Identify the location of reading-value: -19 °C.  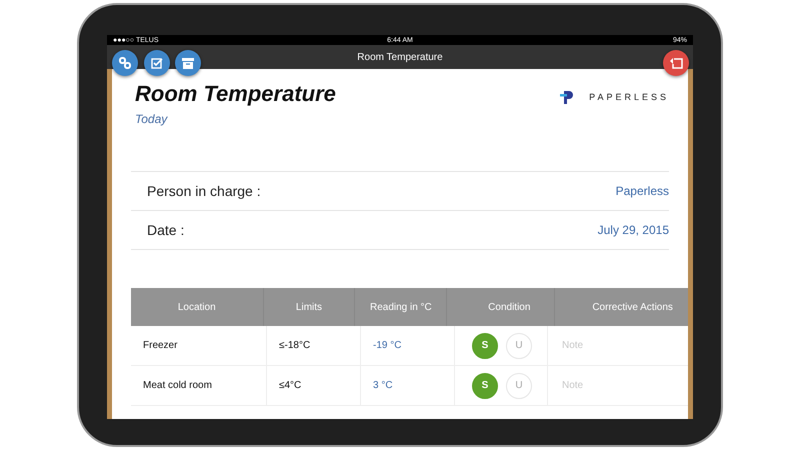
(408, 345).